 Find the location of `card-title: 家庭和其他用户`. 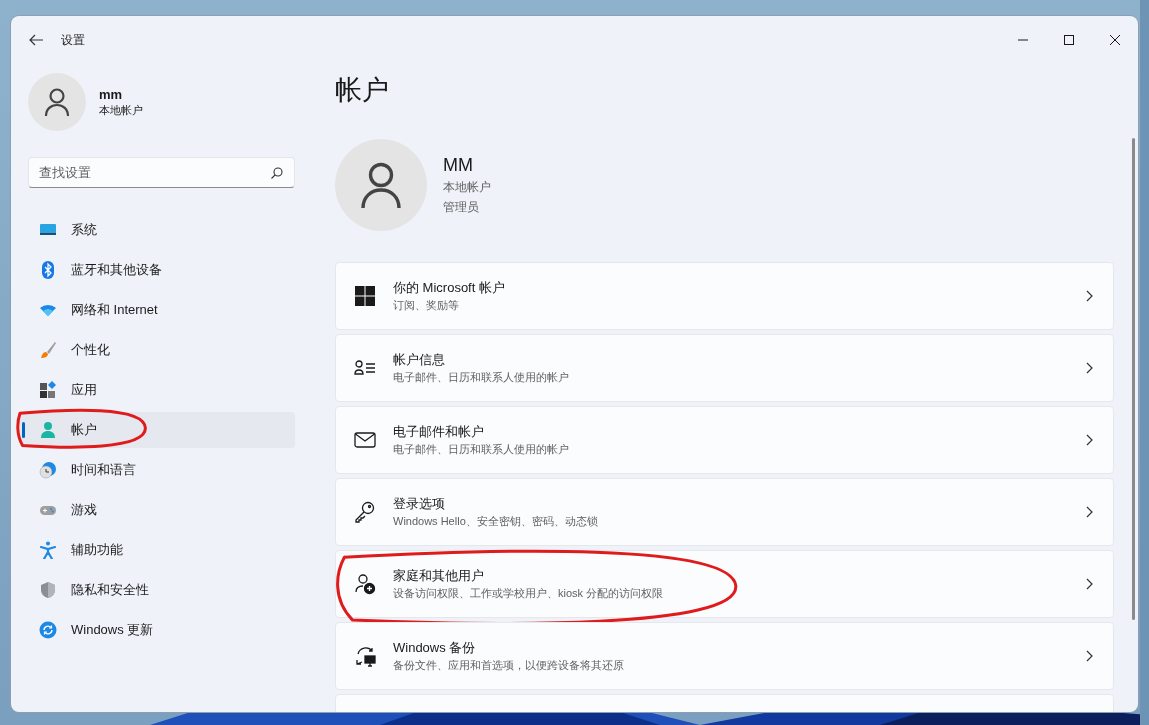

card-title: 家庭和其他用户 is located at coordinates (439, 576).